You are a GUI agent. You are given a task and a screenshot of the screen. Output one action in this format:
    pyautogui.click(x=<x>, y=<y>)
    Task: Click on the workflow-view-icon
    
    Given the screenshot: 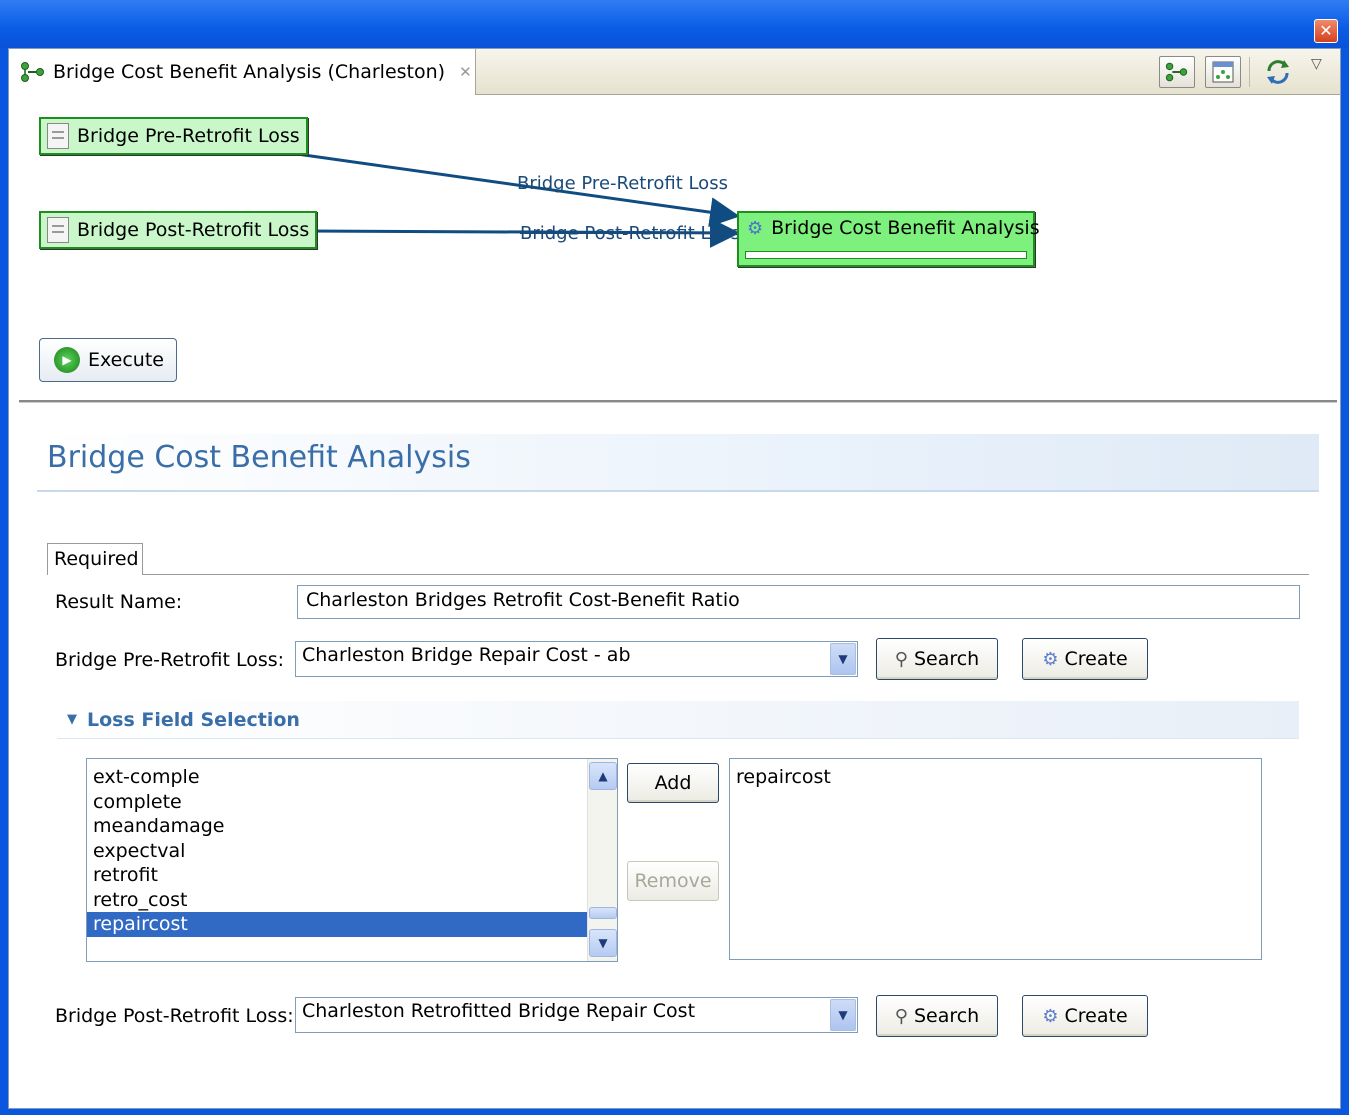 What is the action you would take?
    pyautogui.click(x=1176, y=72)
    